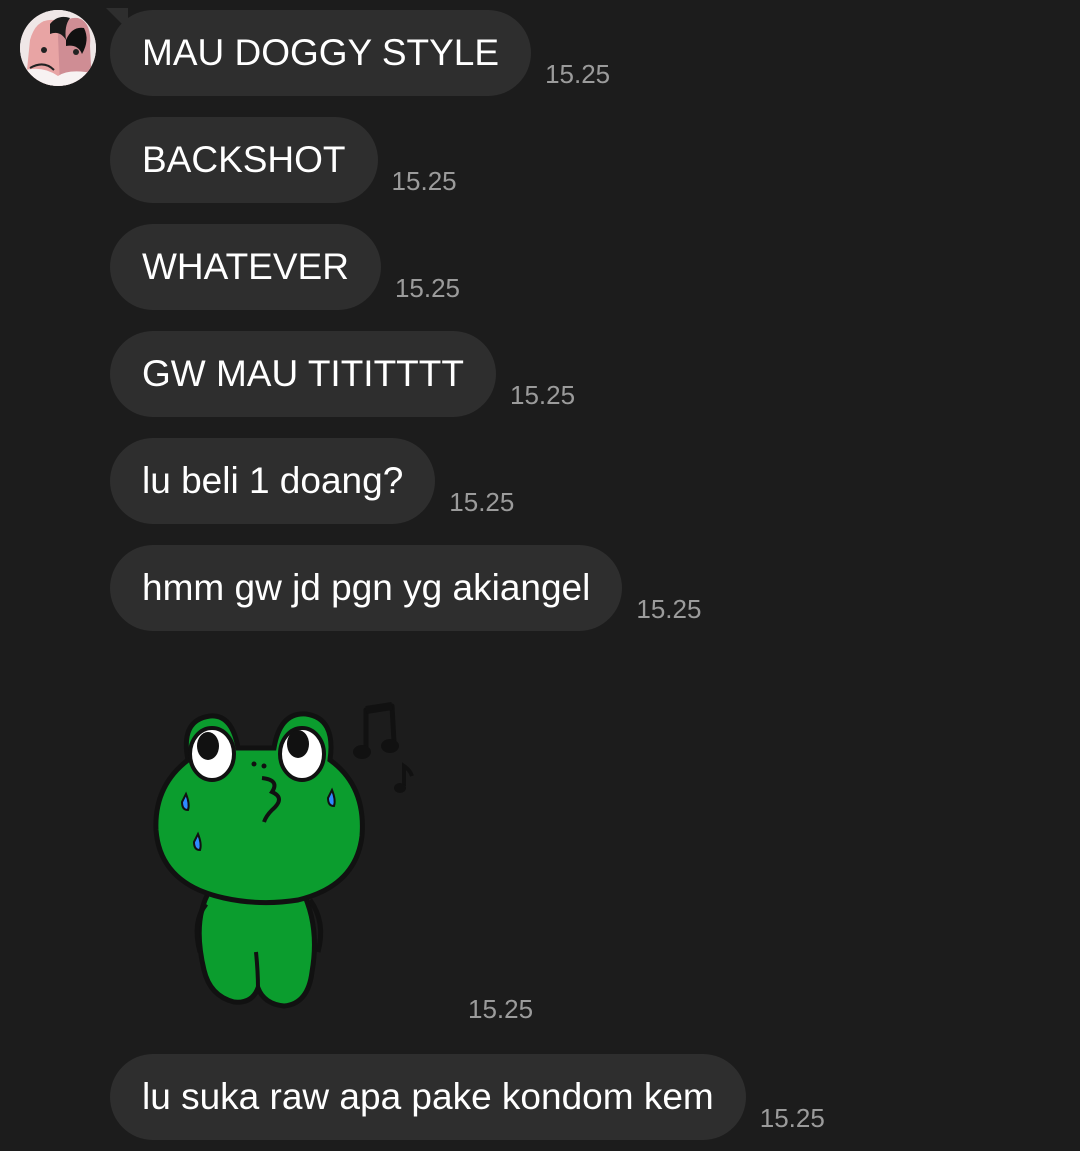 This screenshot has width=1080, height=1151. I want to click on message-bubble: hmm gw jd pgn yg akiangel, so click(366, 588).